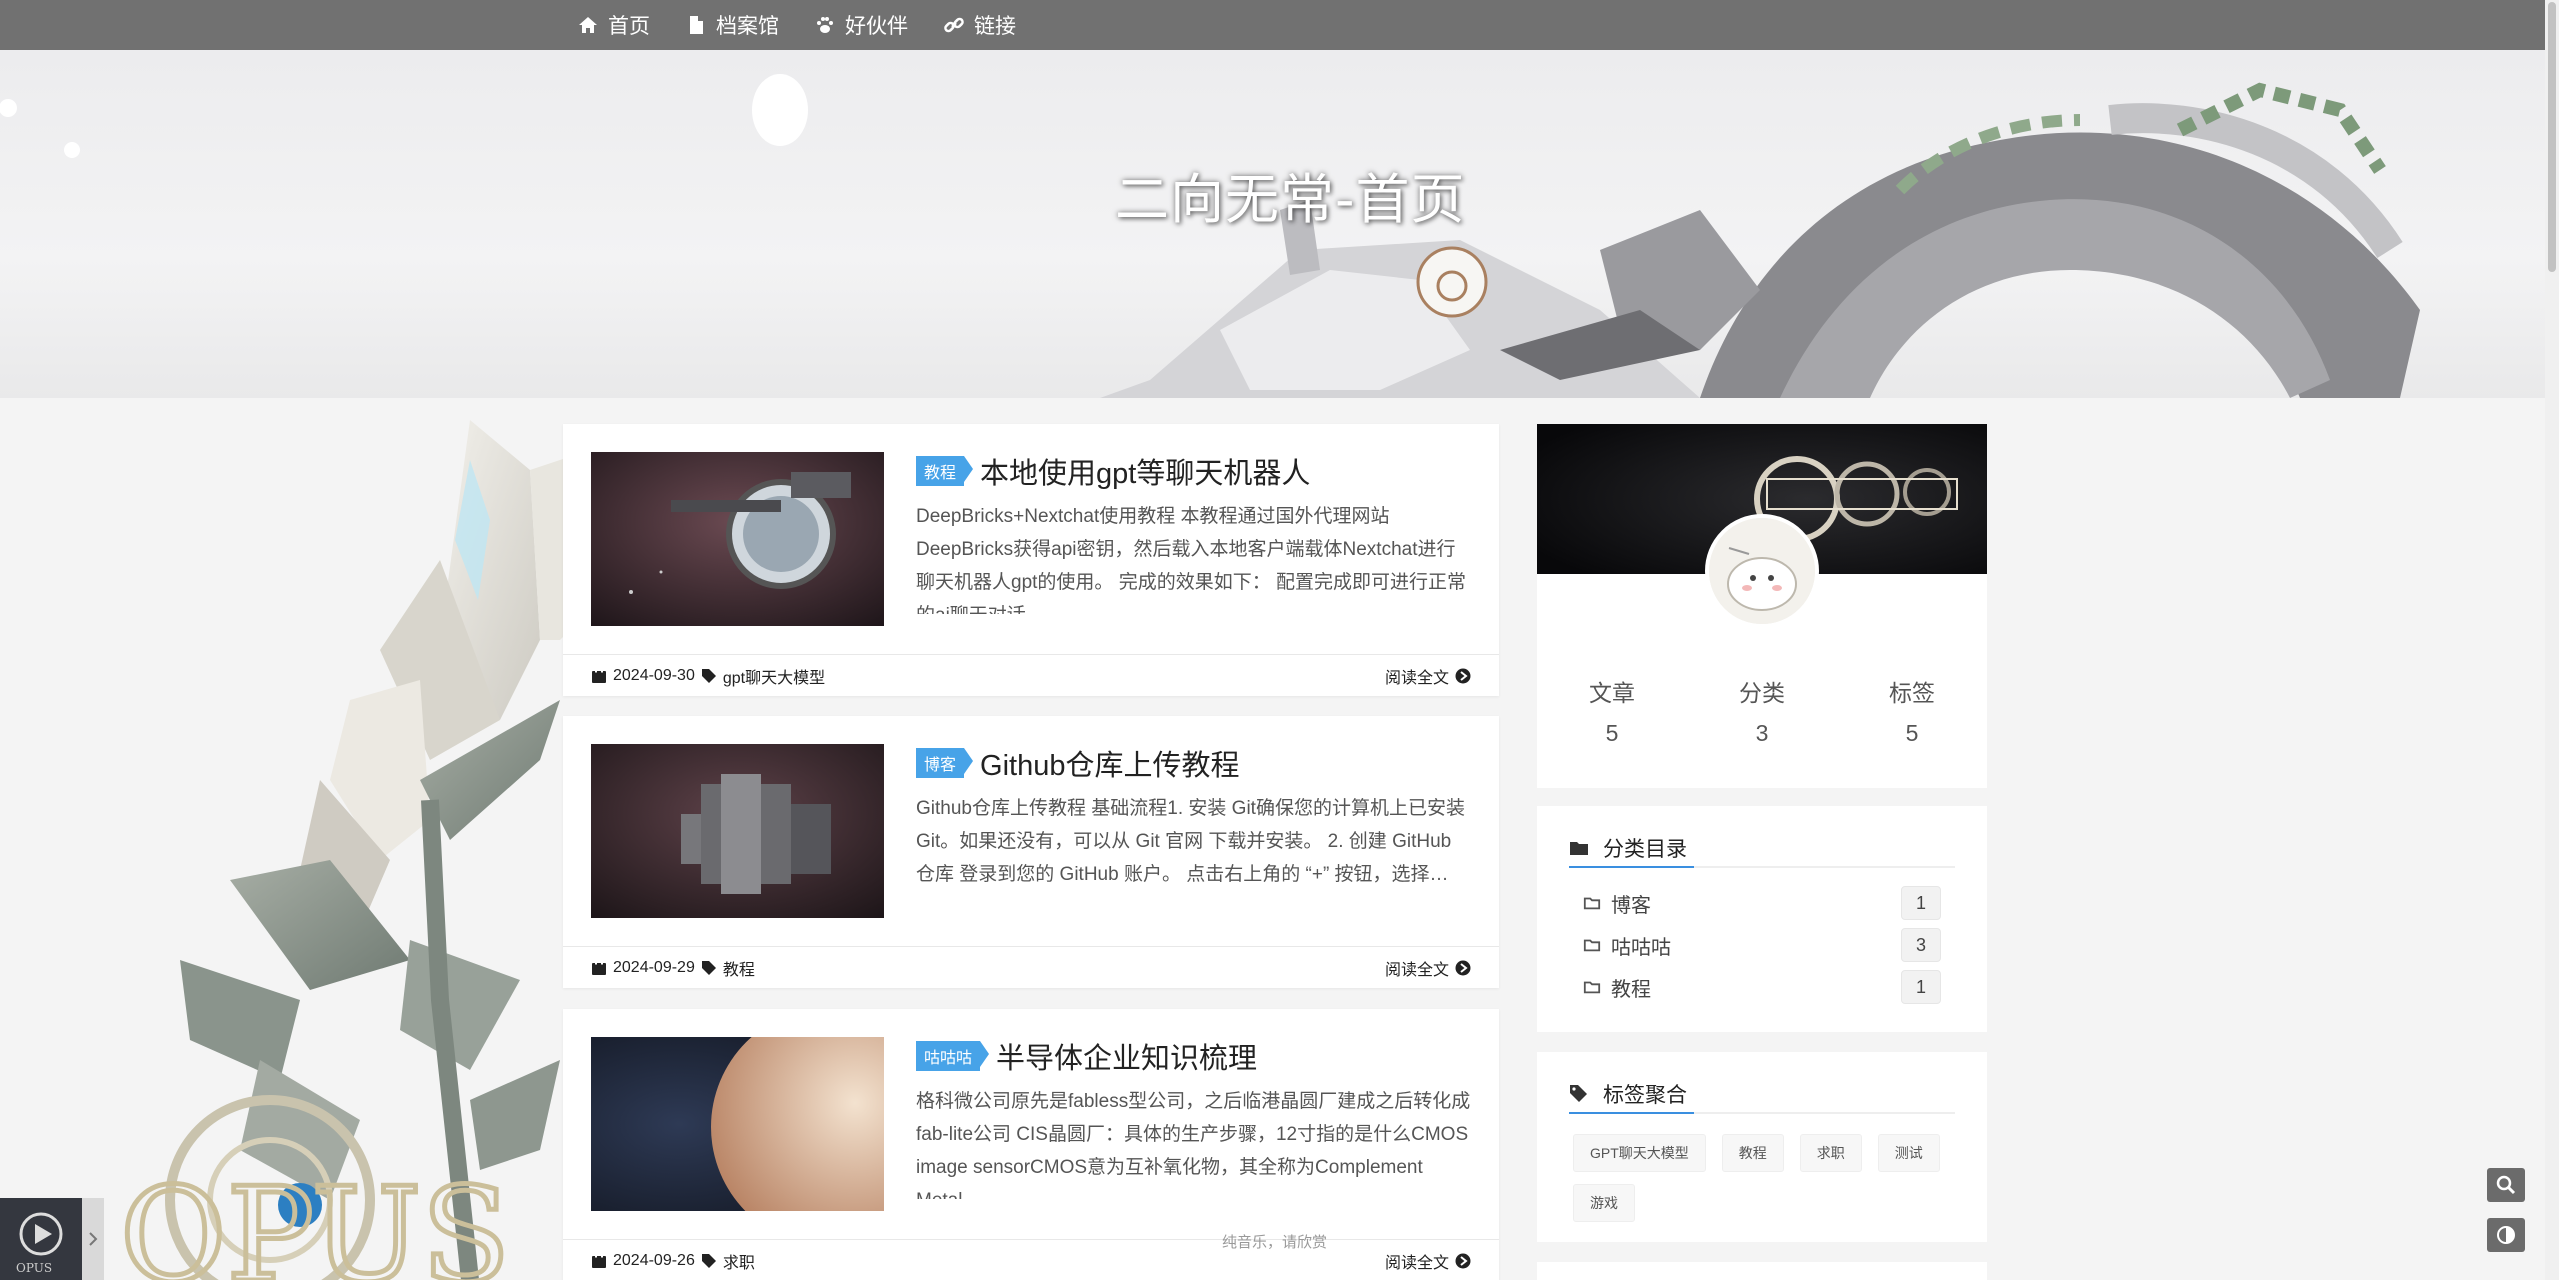 The width and height of the screenshot is (2559, 1280). Describe the element at coordinates (654, 967) in the screenshot. I see `post-date: 2024-09-29` at that location.